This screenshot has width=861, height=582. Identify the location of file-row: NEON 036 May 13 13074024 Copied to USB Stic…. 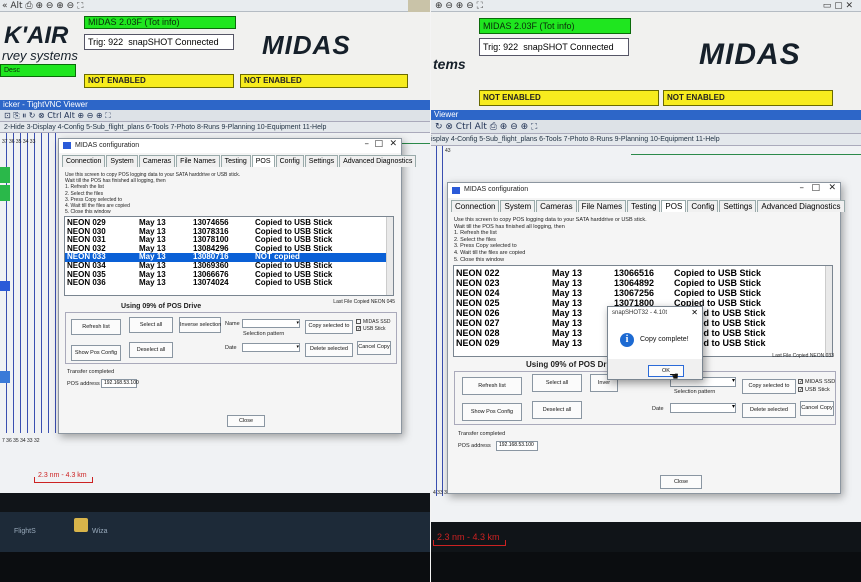
(229, 283).